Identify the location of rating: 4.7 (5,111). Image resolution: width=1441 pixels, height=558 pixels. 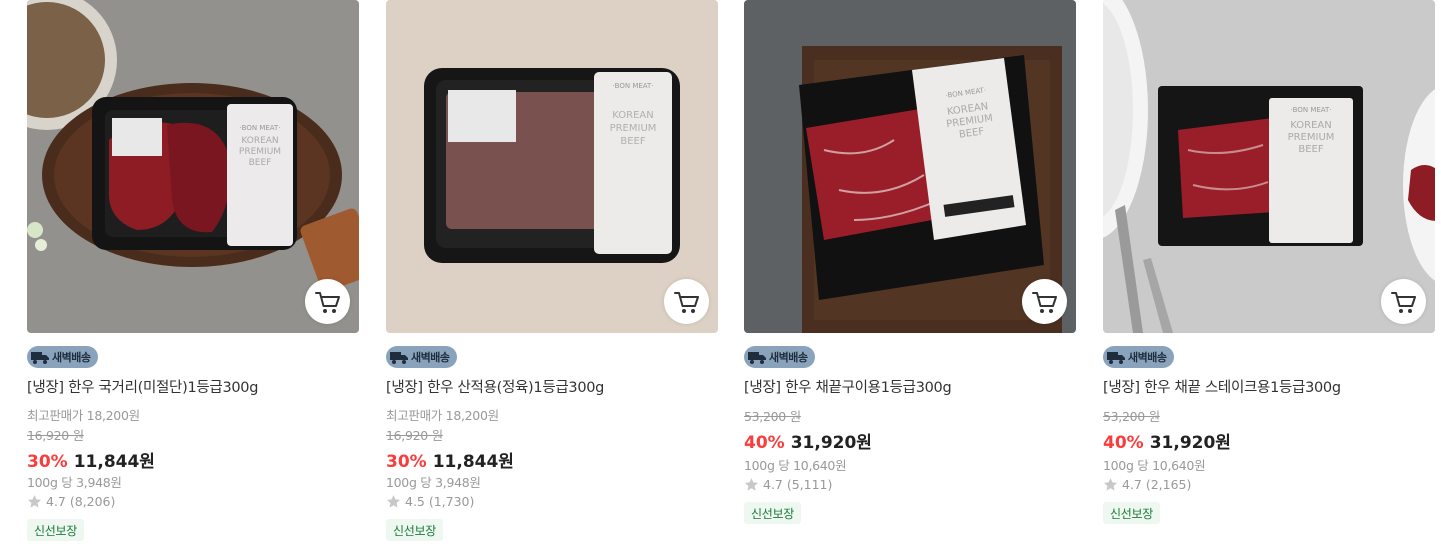
(788, 484).